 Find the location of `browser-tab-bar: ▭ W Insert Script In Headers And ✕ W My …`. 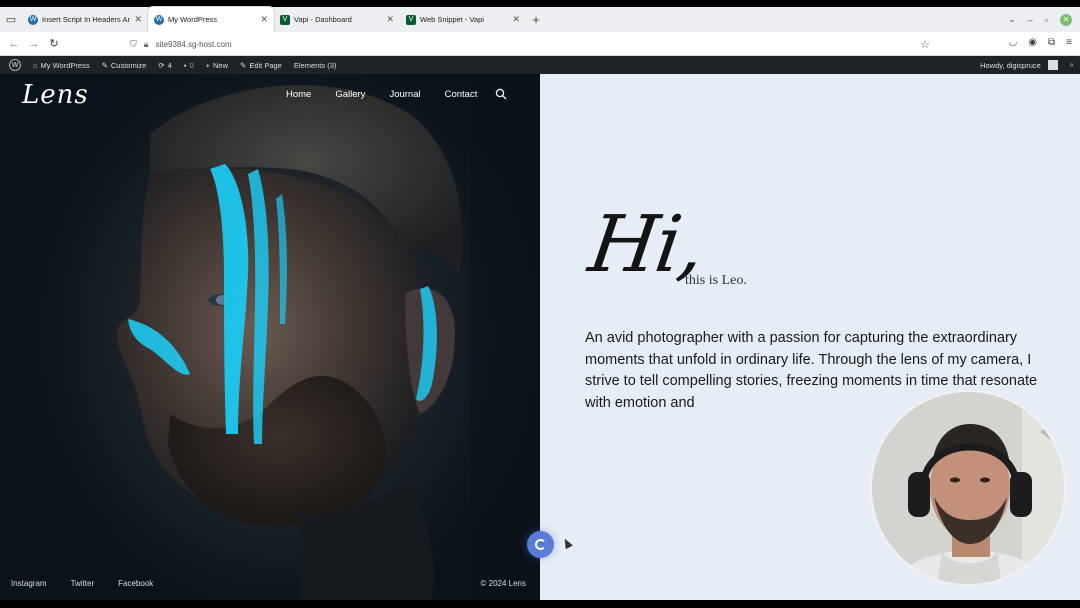

browser-tab-bar: ▭ W Insert Script In Headers And ✕ W My … is located at coordinates (540, 19).